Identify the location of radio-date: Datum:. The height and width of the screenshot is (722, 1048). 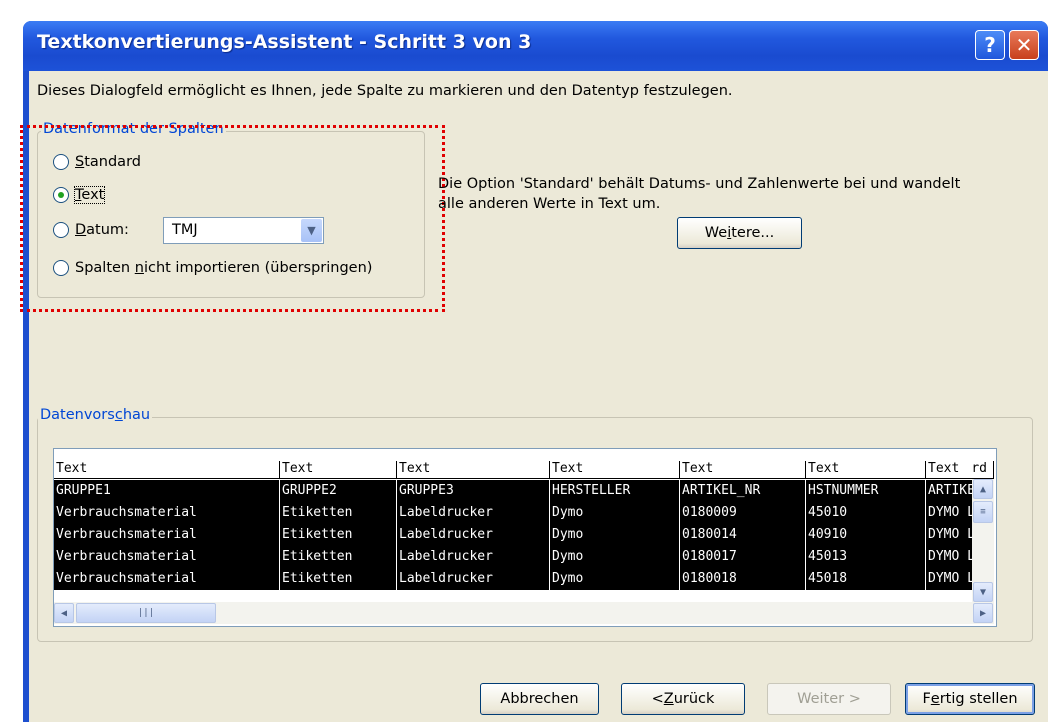
(91, 230).